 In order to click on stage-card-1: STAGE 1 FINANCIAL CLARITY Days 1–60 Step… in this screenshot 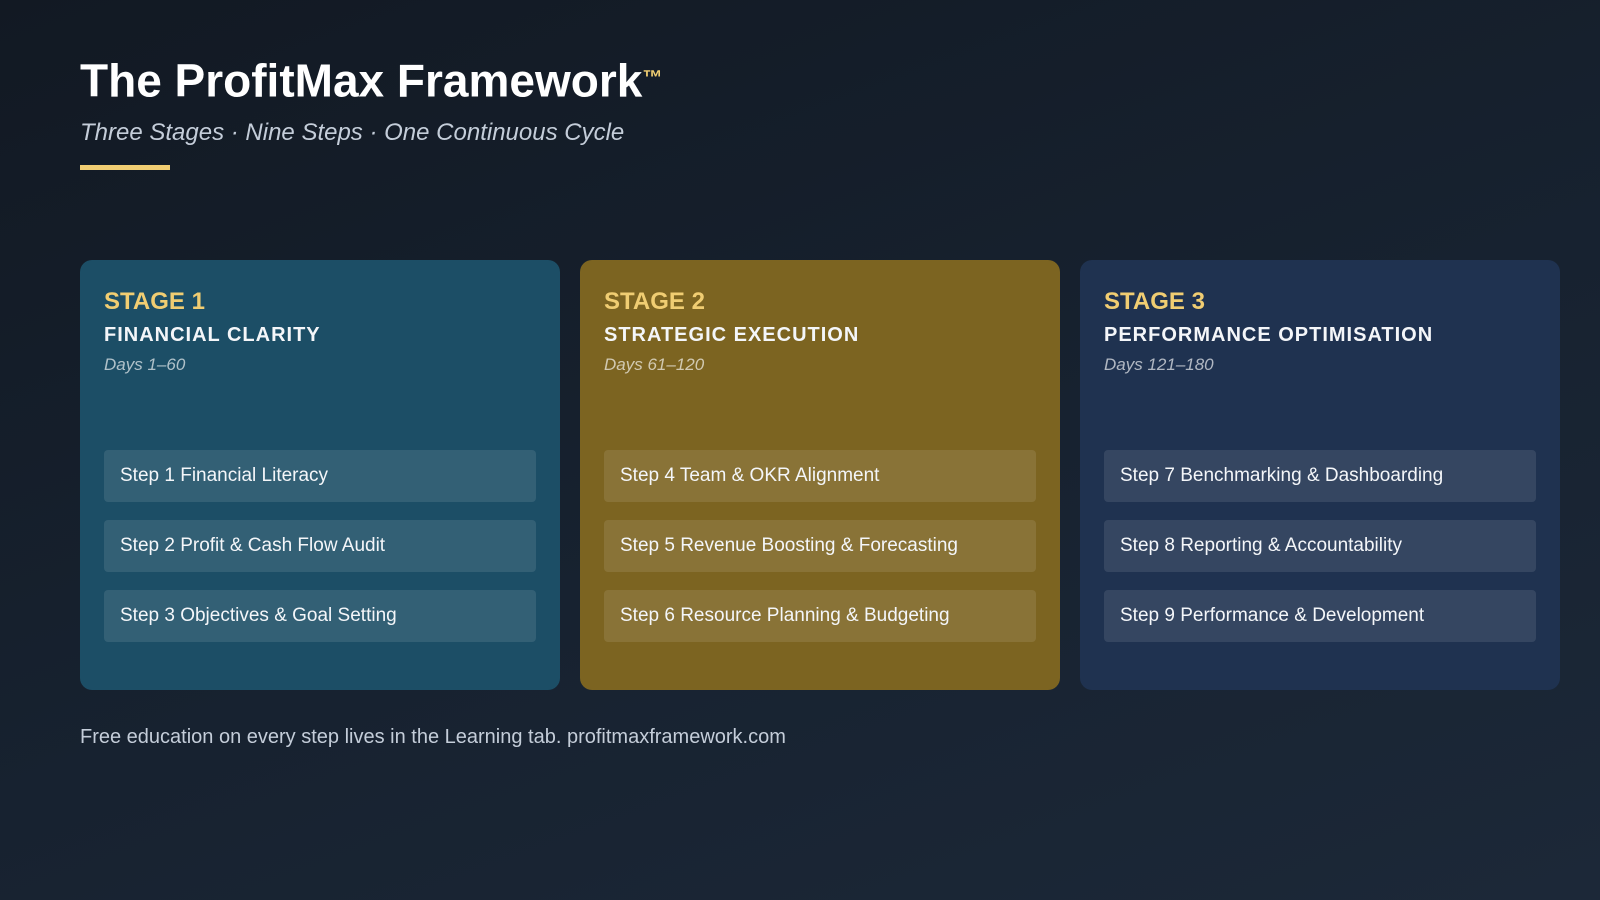, I will do `click(320, 475)`.